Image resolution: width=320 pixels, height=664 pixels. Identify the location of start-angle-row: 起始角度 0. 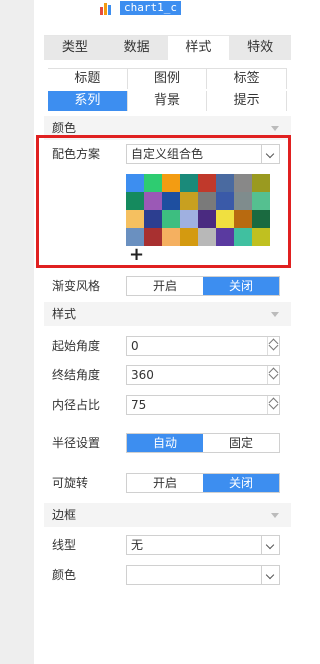
(167, 346).